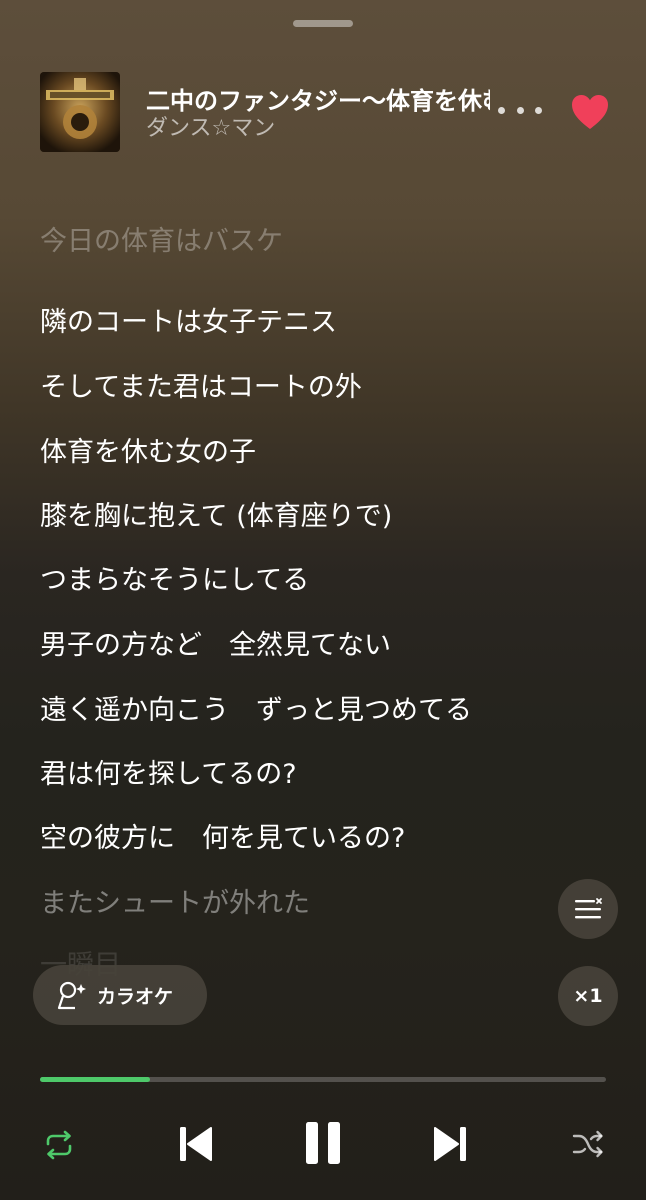  I want to click on lyric-line: 今日の体育はバスケ, so click(161, 242).